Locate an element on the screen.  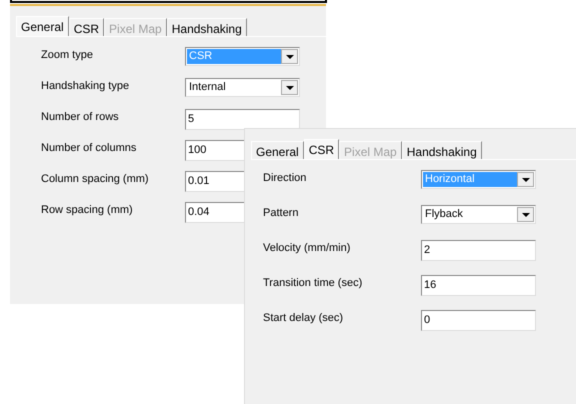
input-field: 2 is located at coordinates (478, 250).